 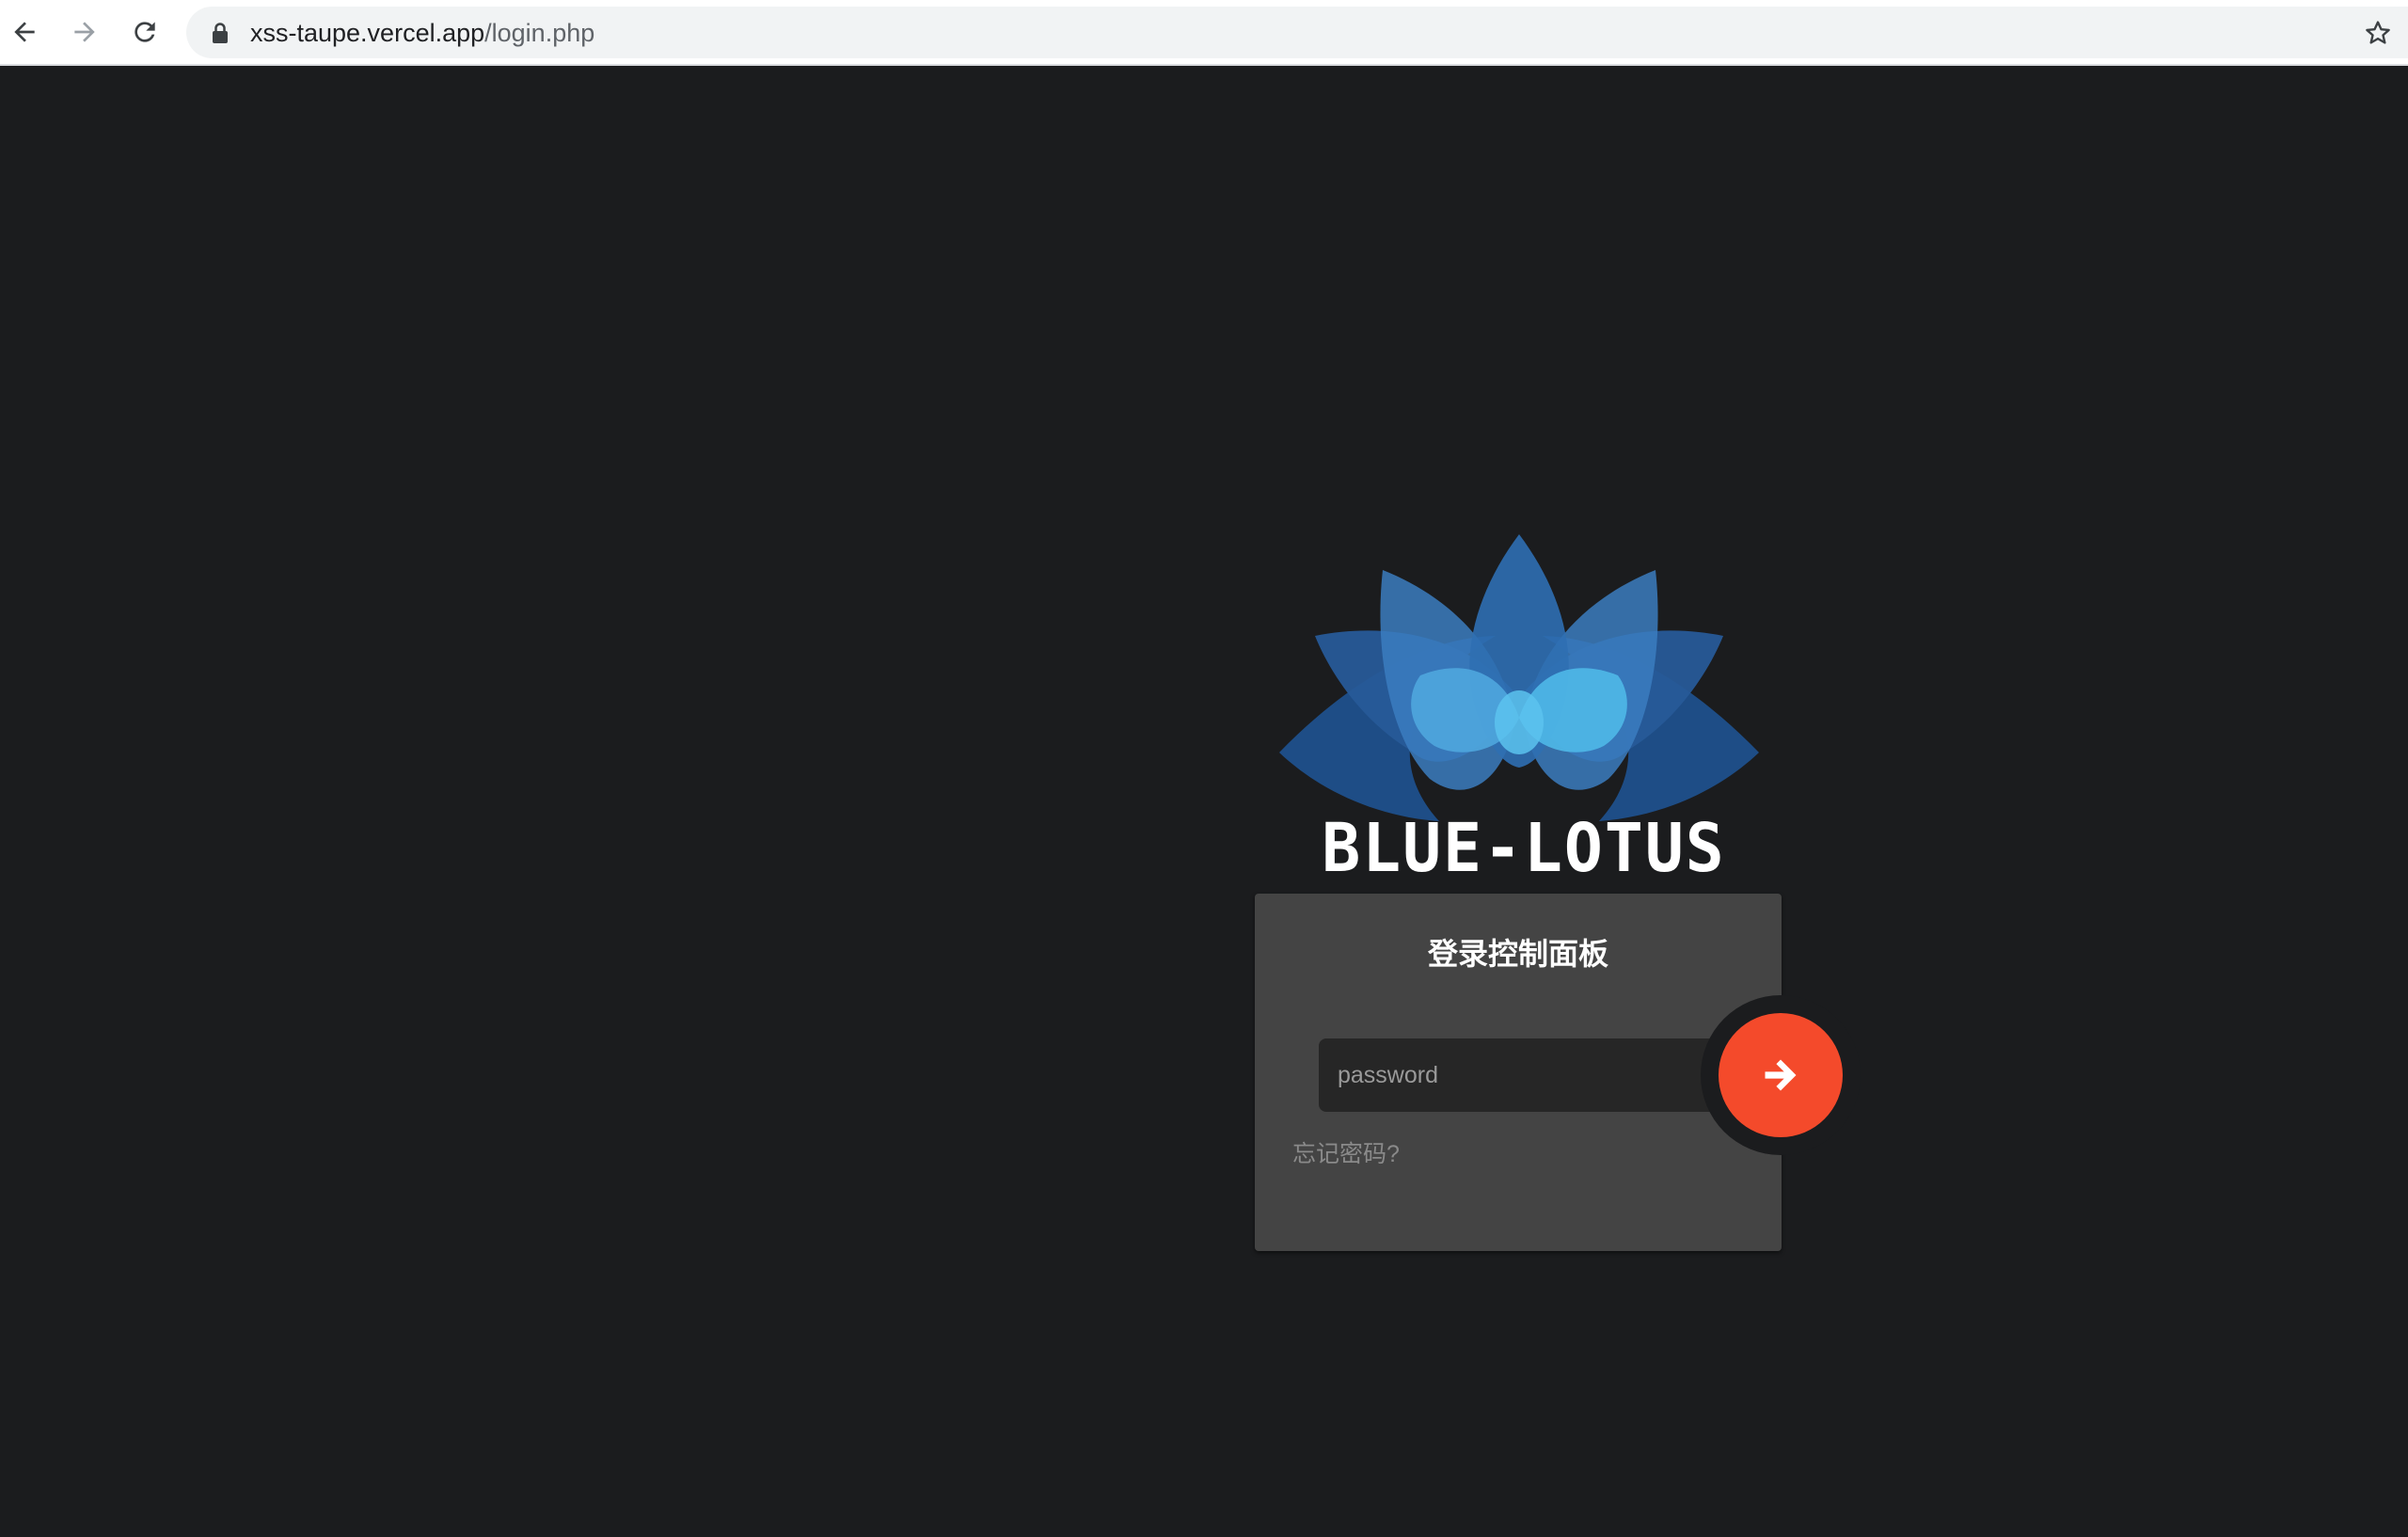 What do you see at coordinates (1519, 677) in the screenshot?
I see `lotus-icon` at bounding box center [1519, 677].